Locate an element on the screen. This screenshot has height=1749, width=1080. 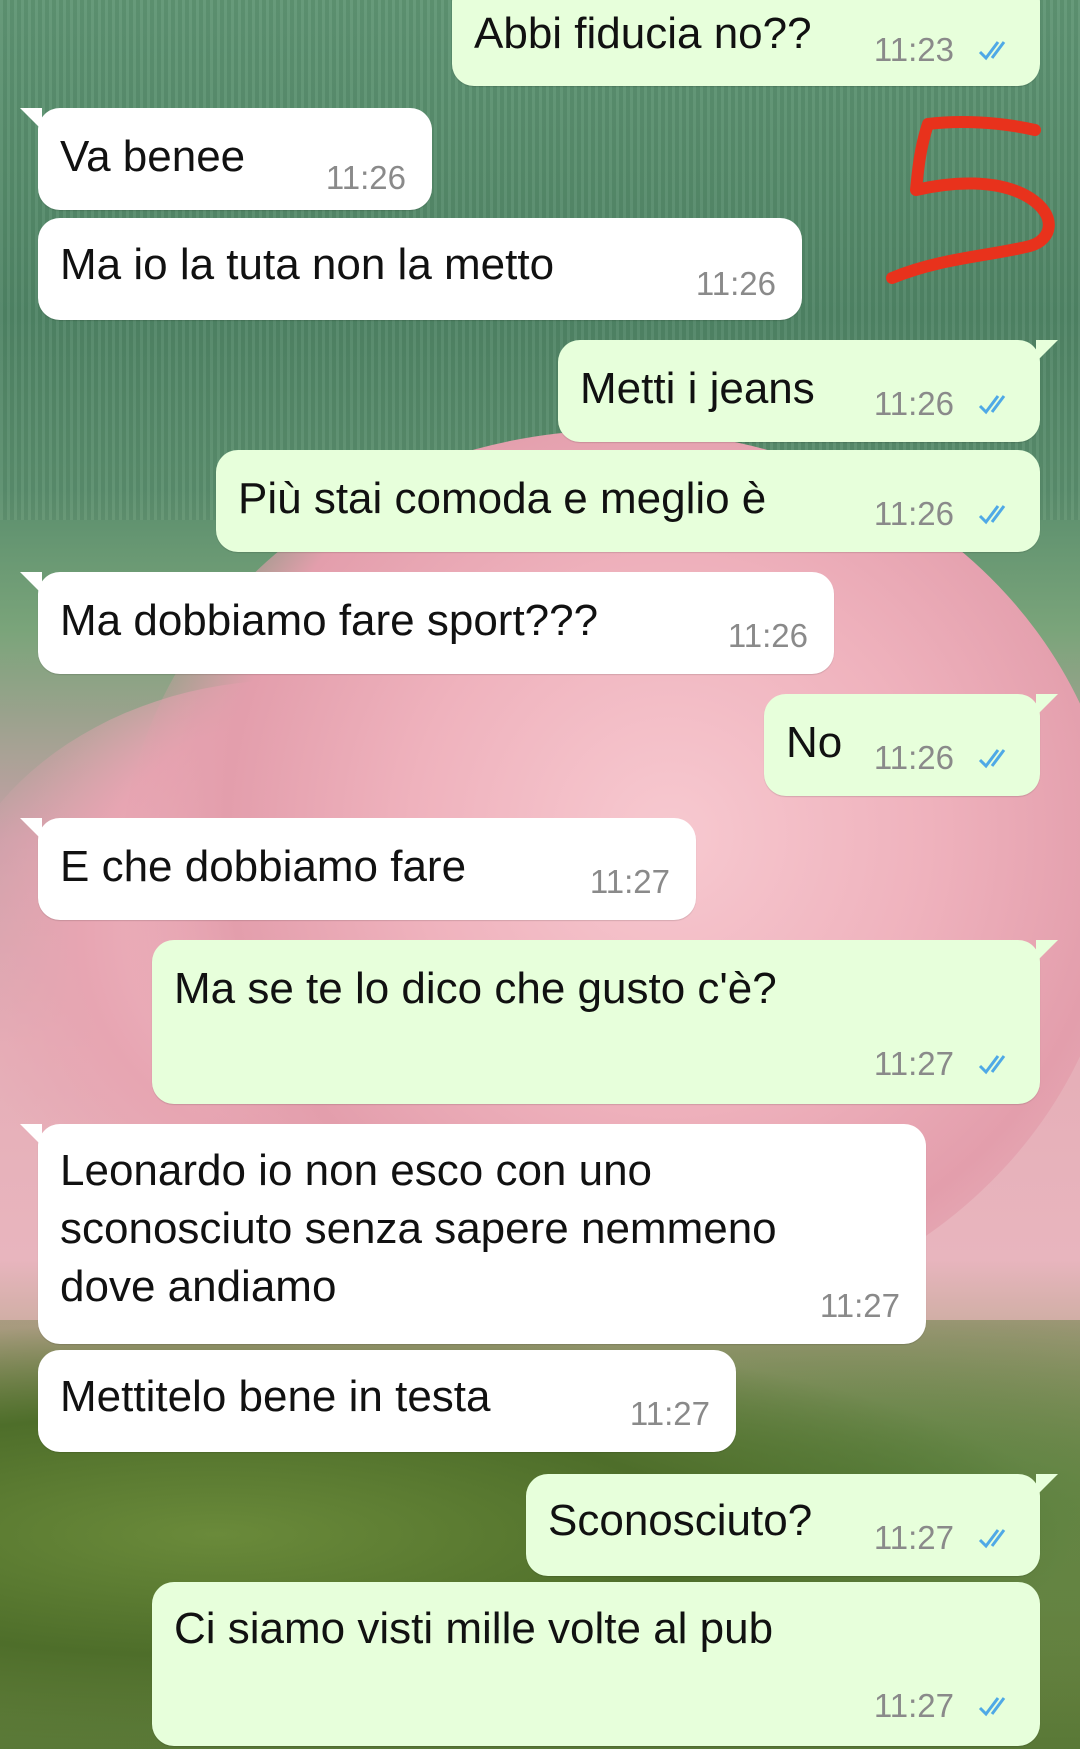
message-outgoing: No 11:26 is located at coordinates (911, 745).